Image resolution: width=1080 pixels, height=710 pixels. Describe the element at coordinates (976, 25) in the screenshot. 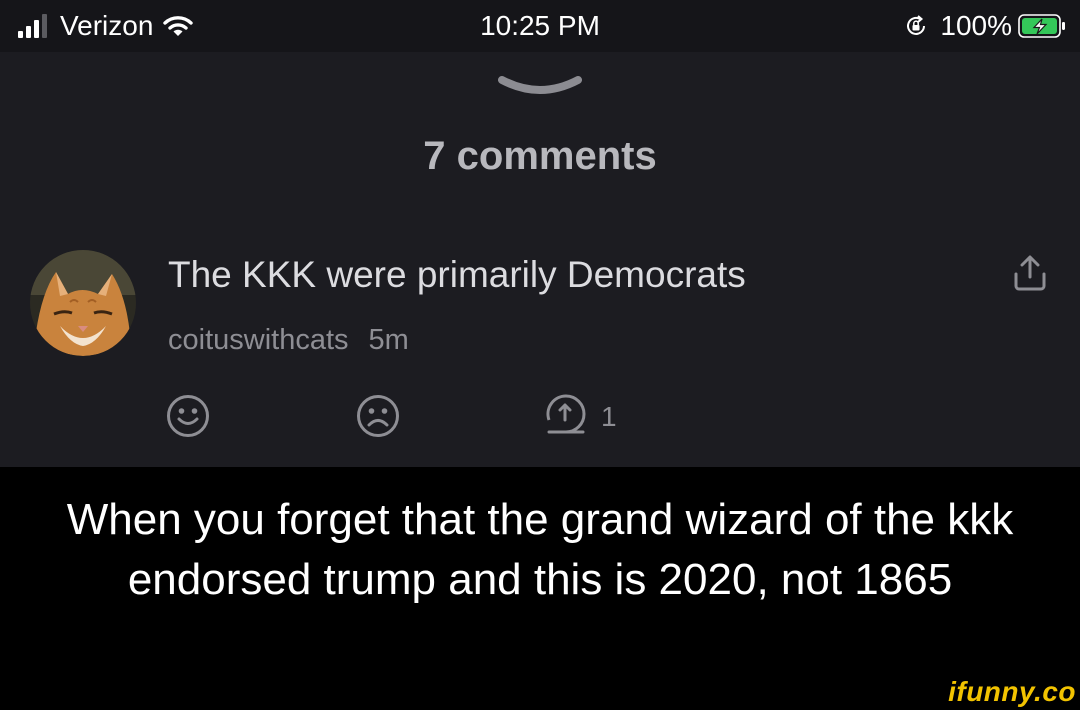

I see `battery-percentage: 100%` at that location.